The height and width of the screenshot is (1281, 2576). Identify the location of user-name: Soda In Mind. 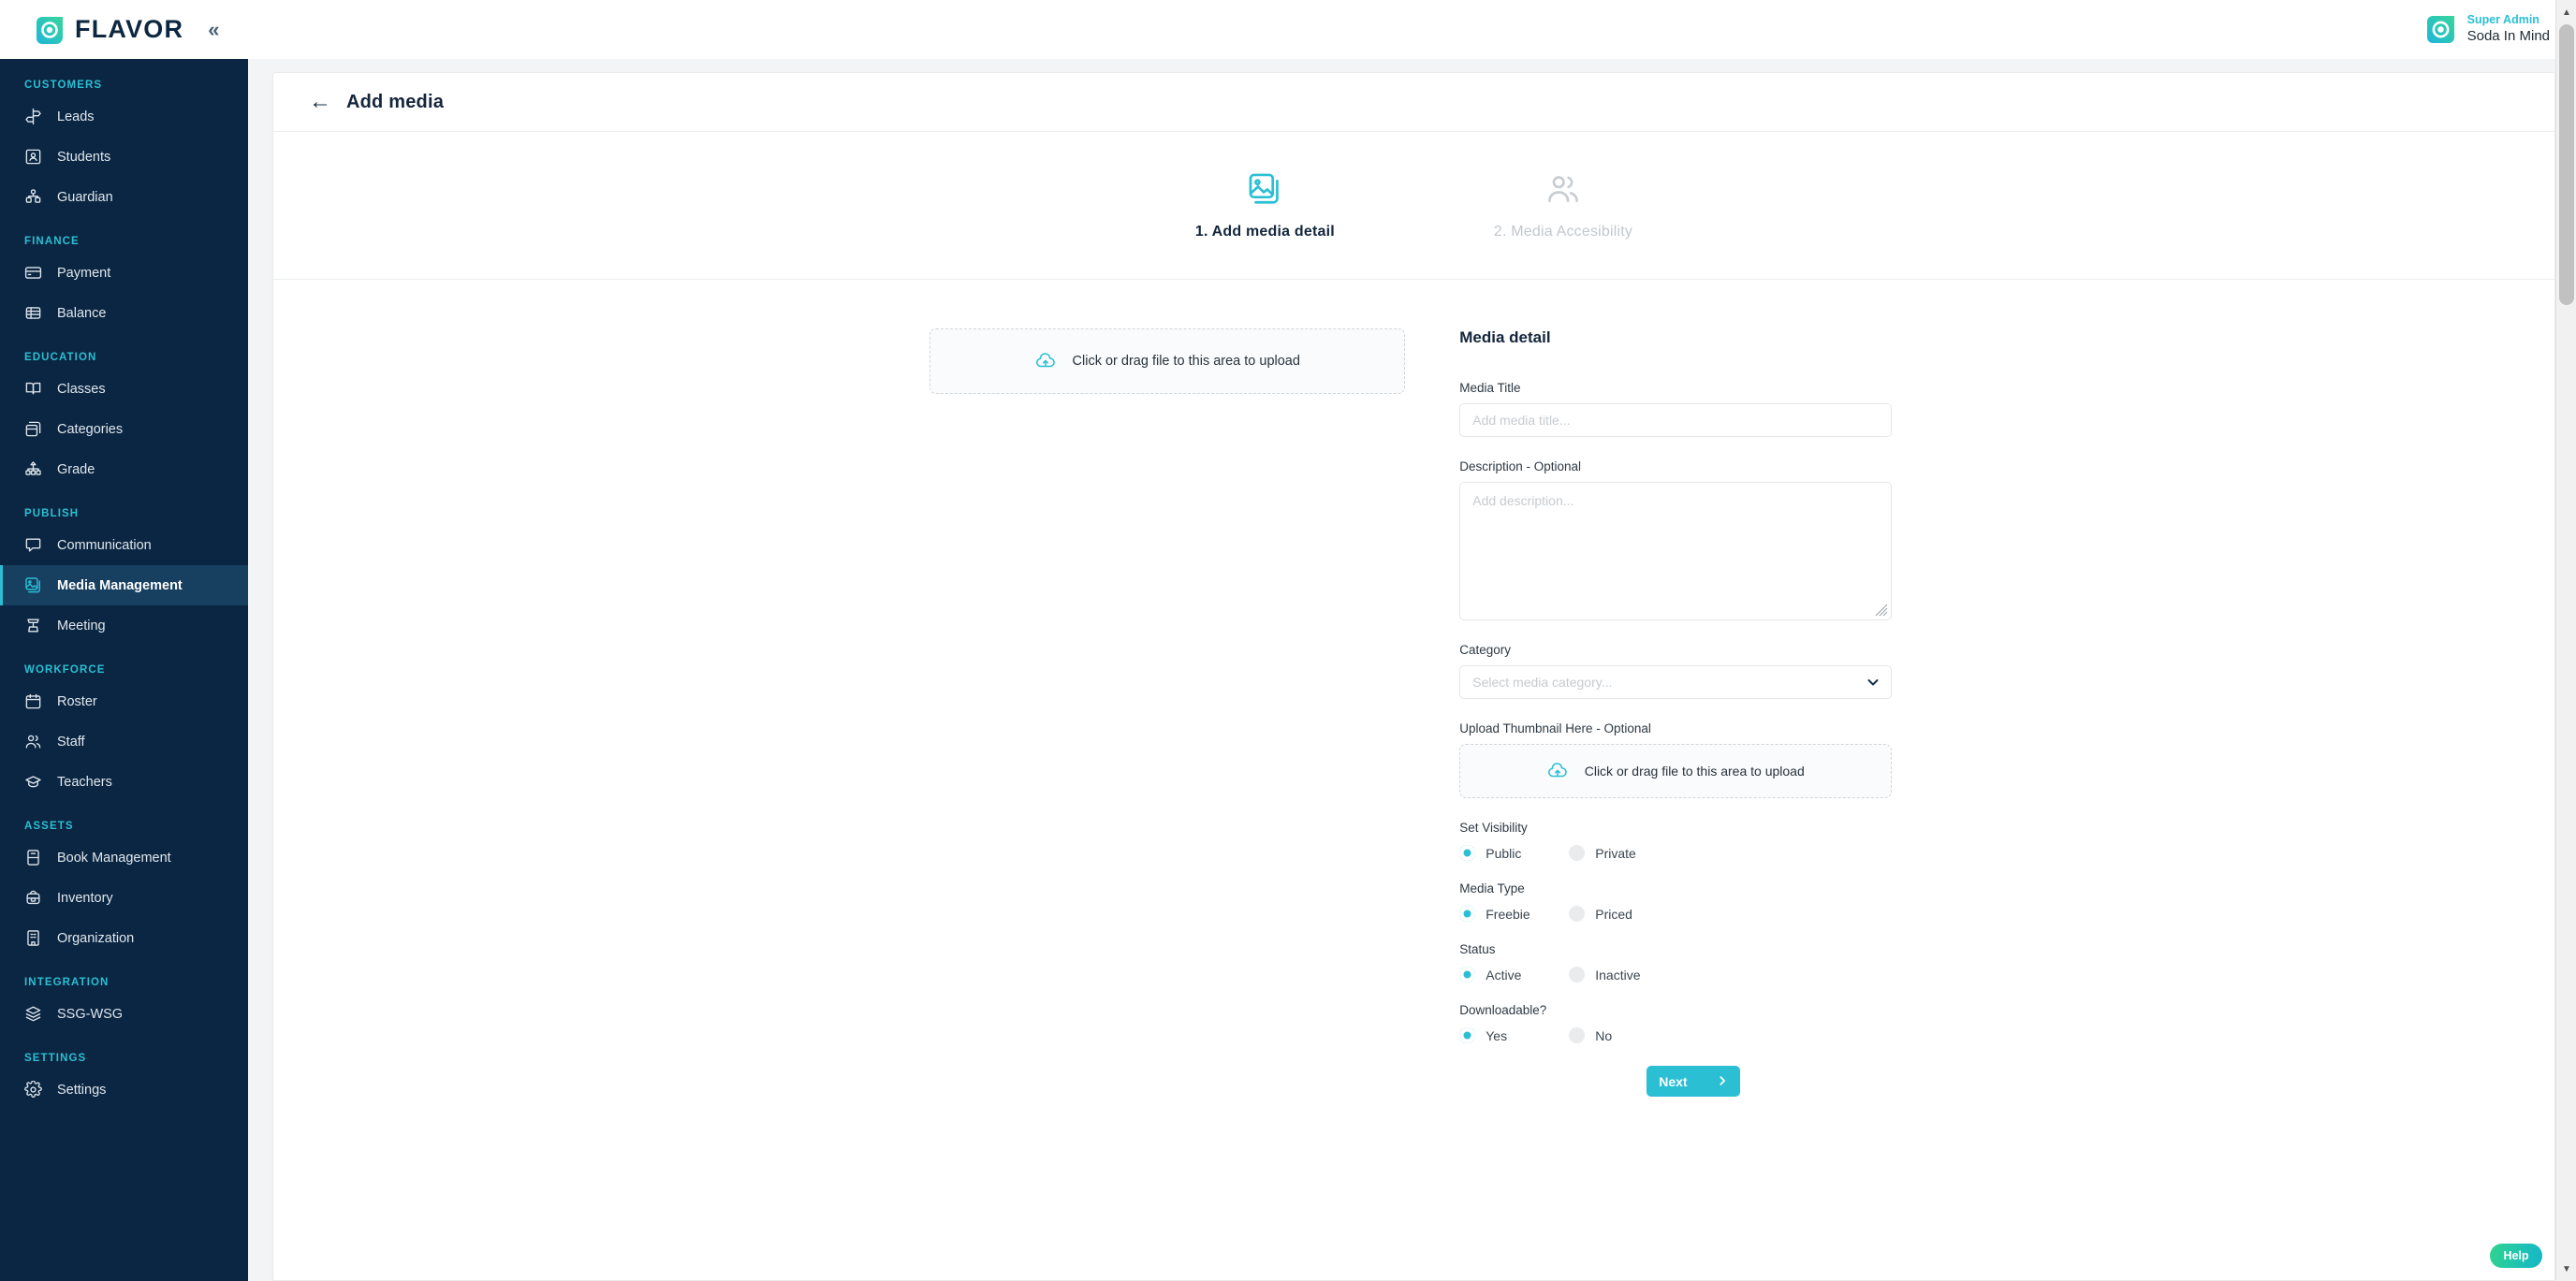
(2508, 35).